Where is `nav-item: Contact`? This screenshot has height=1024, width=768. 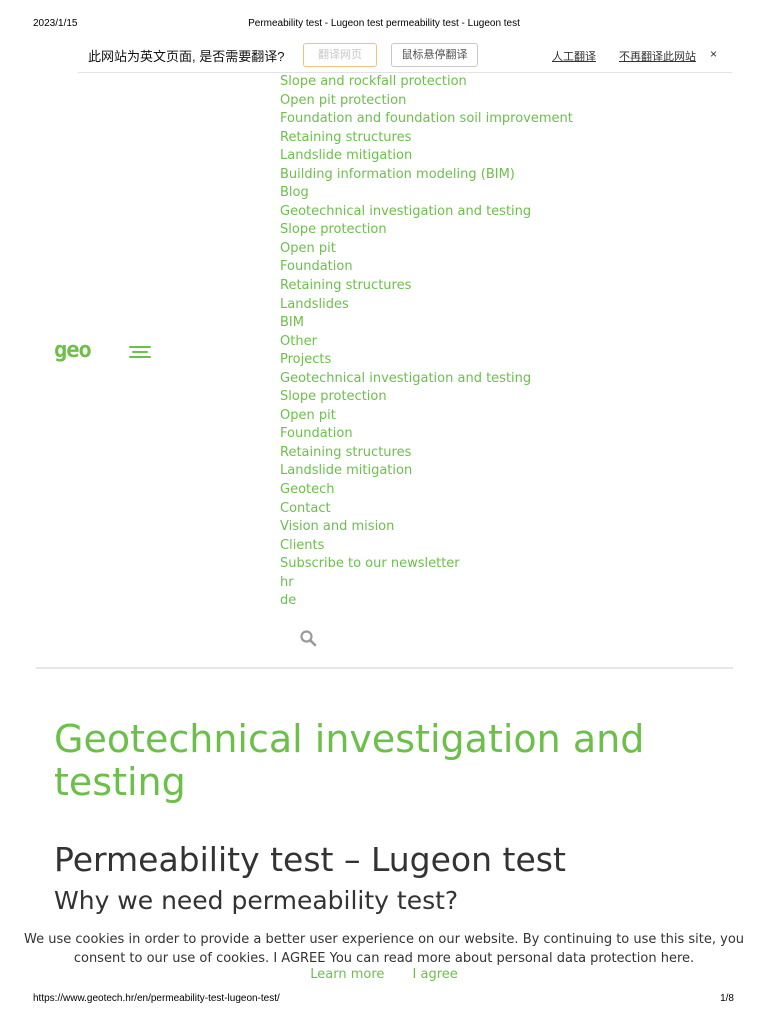
nav-item: Contact is located at coordinates (426, 509).